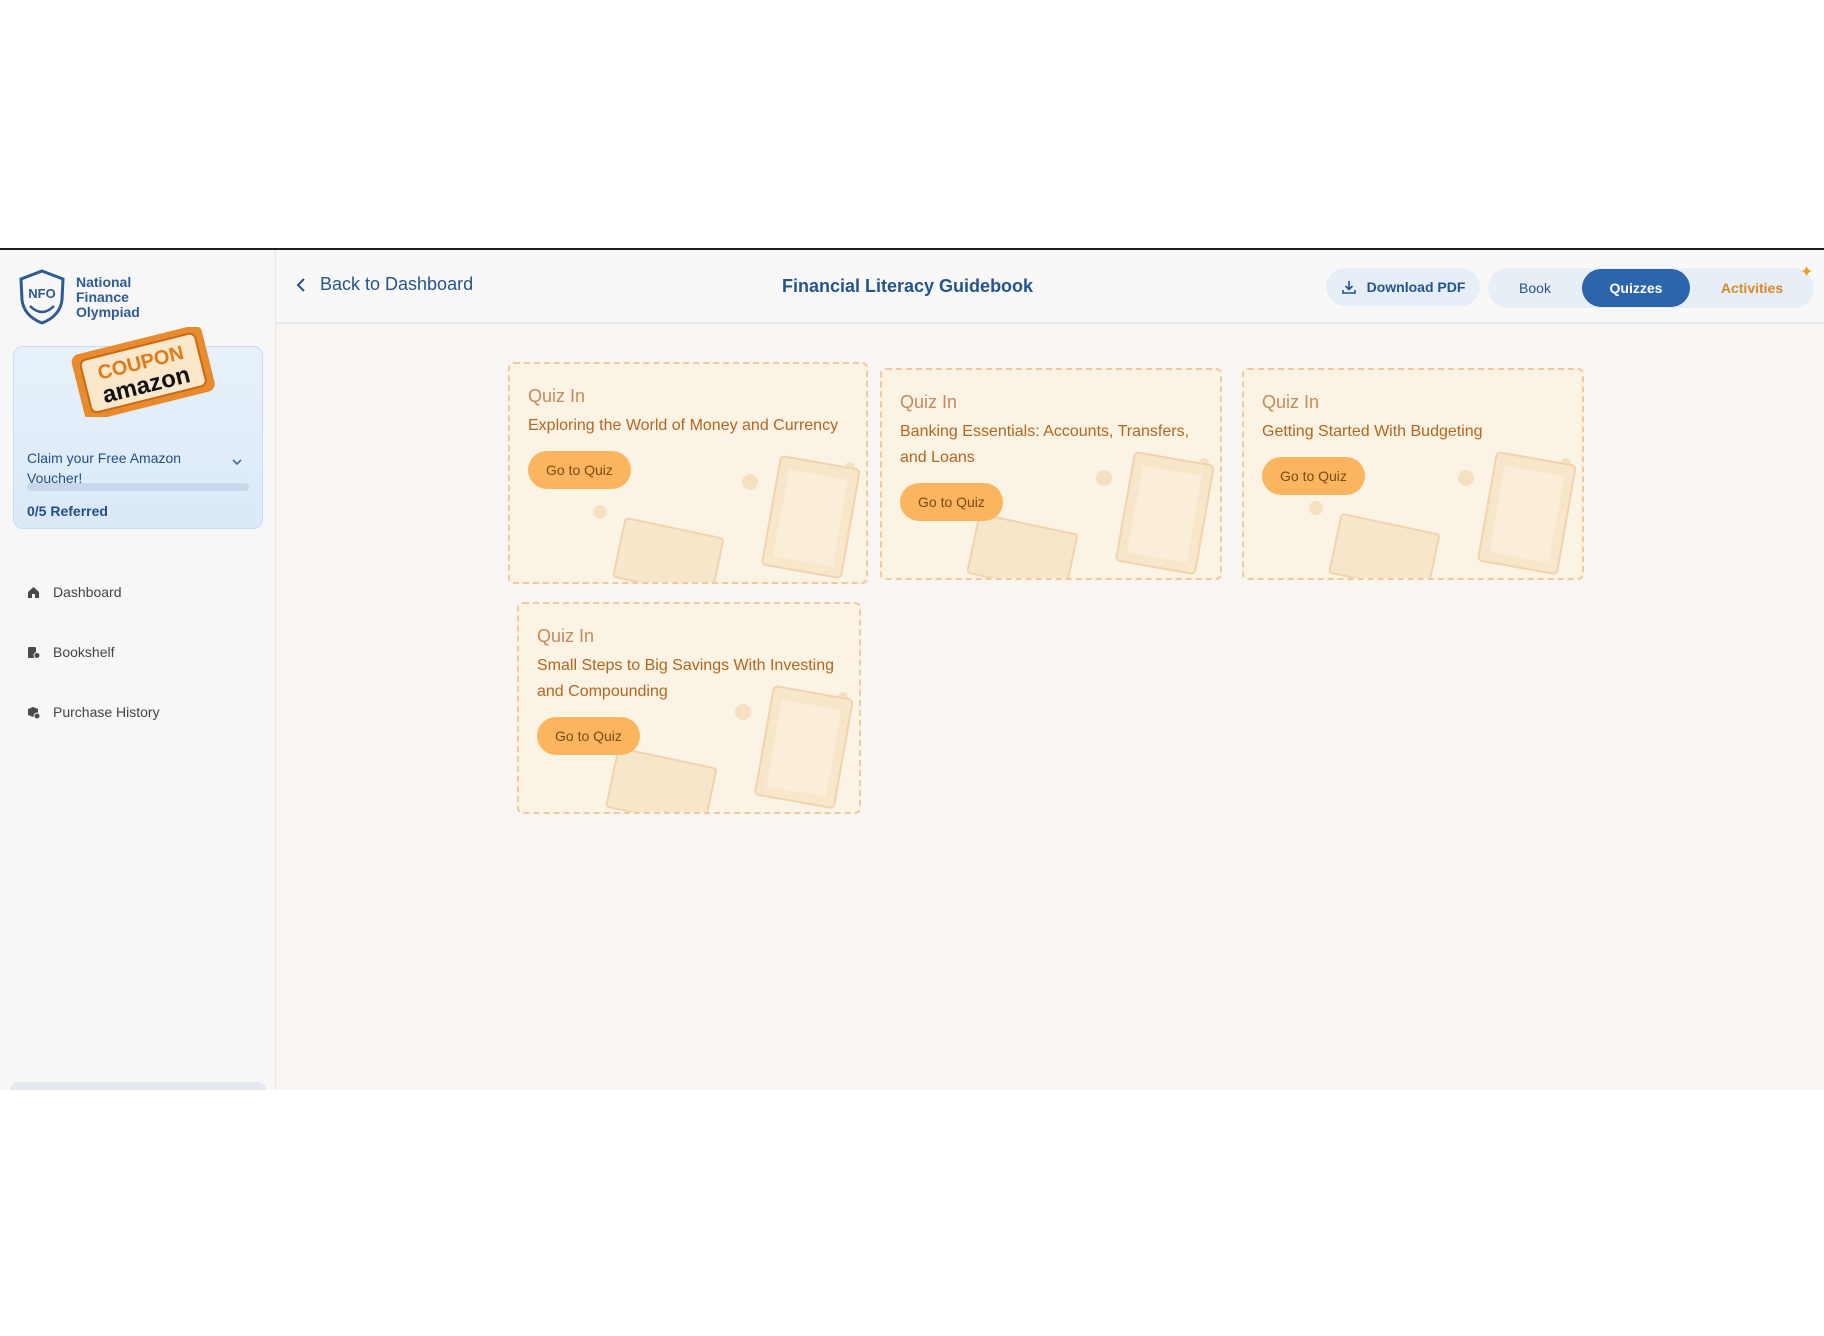 Image resolution: width=1824 pixels, height=1336 pixels. Describe the element at coordinates (34, 712) in the screenshot. I see `purchase-history-icon` at that location.